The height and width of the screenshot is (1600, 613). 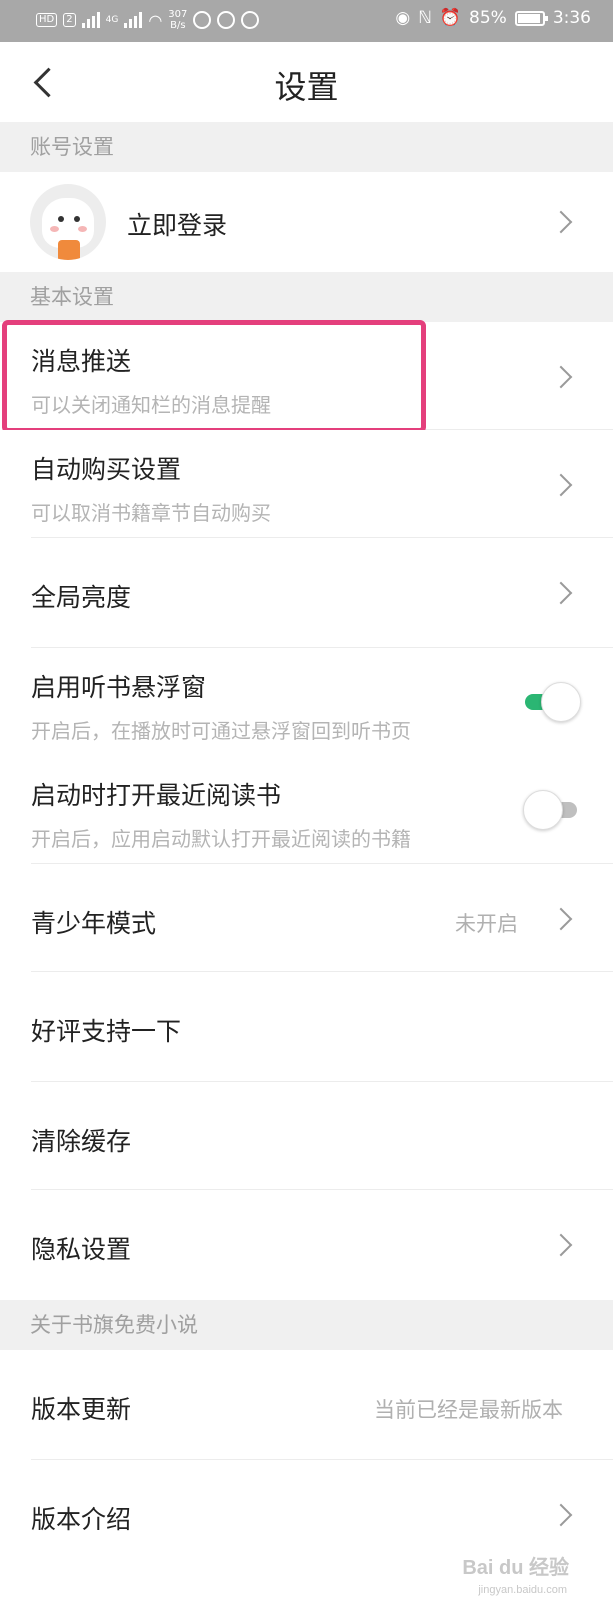 What do you see at coordinates (306, 593) in the screenshot?
I see `brightness-row: 全局亮度` at bounding box center [306, 593].